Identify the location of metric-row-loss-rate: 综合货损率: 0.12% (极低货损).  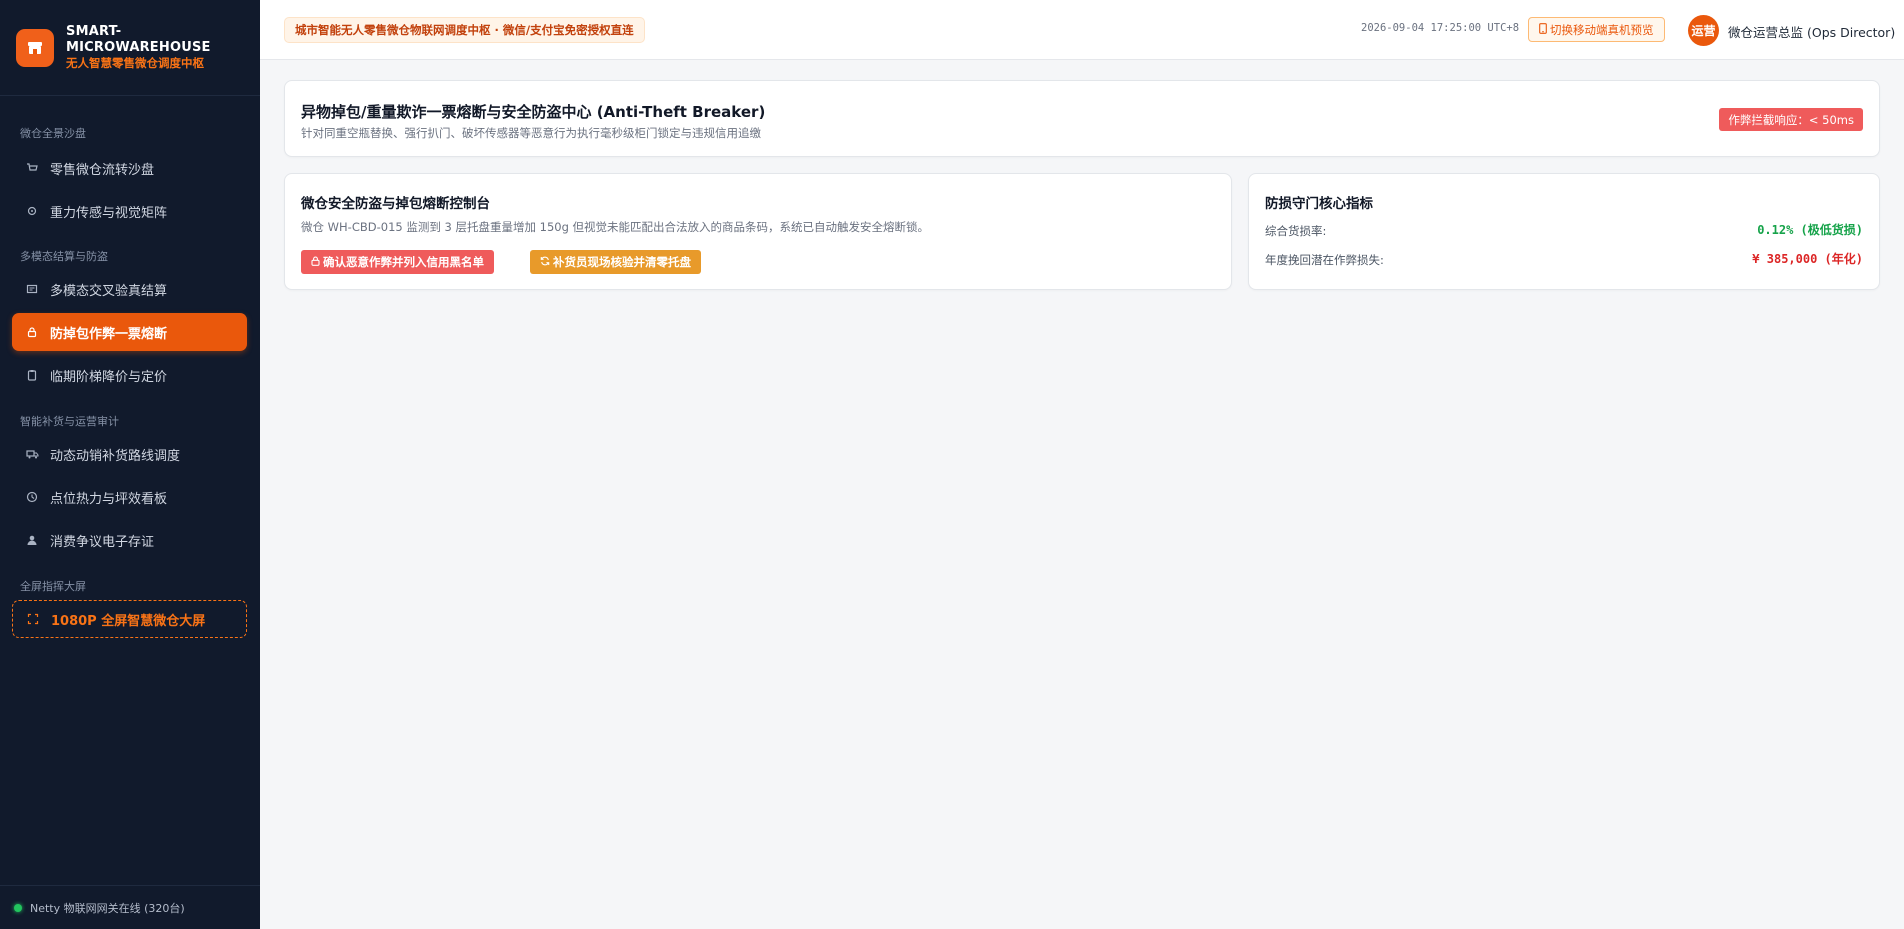
(1564, 230).